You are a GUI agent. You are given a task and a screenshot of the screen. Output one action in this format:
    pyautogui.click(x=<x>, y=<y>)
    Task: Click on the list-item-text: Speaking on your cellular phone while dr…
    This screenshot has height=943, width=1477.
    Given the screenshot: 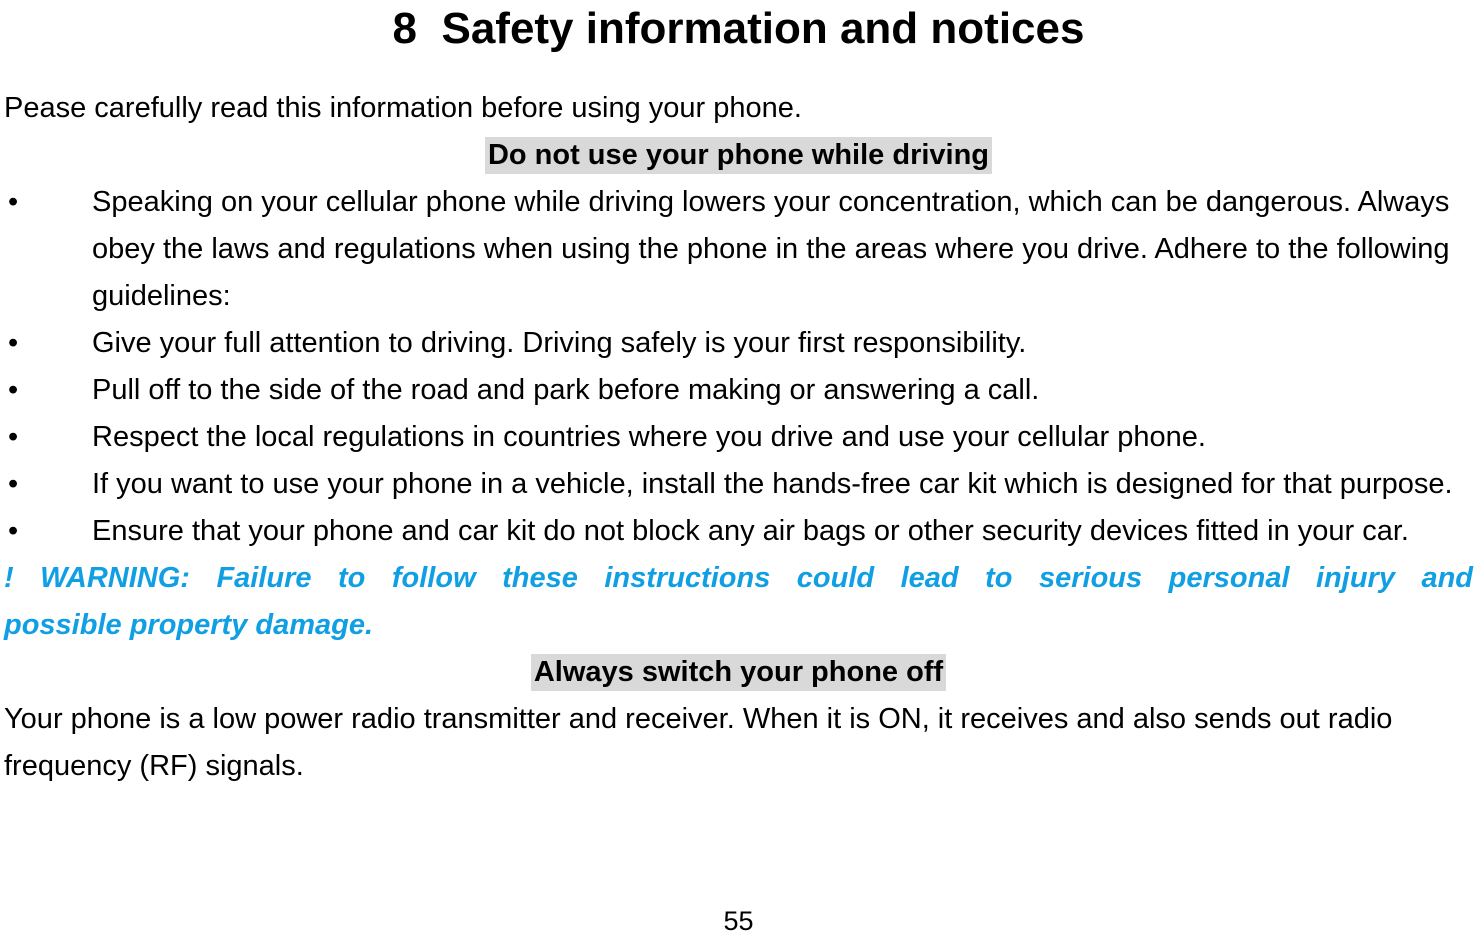 What is the action you would take?
    pyautogui.click(x=771, y=249)
    